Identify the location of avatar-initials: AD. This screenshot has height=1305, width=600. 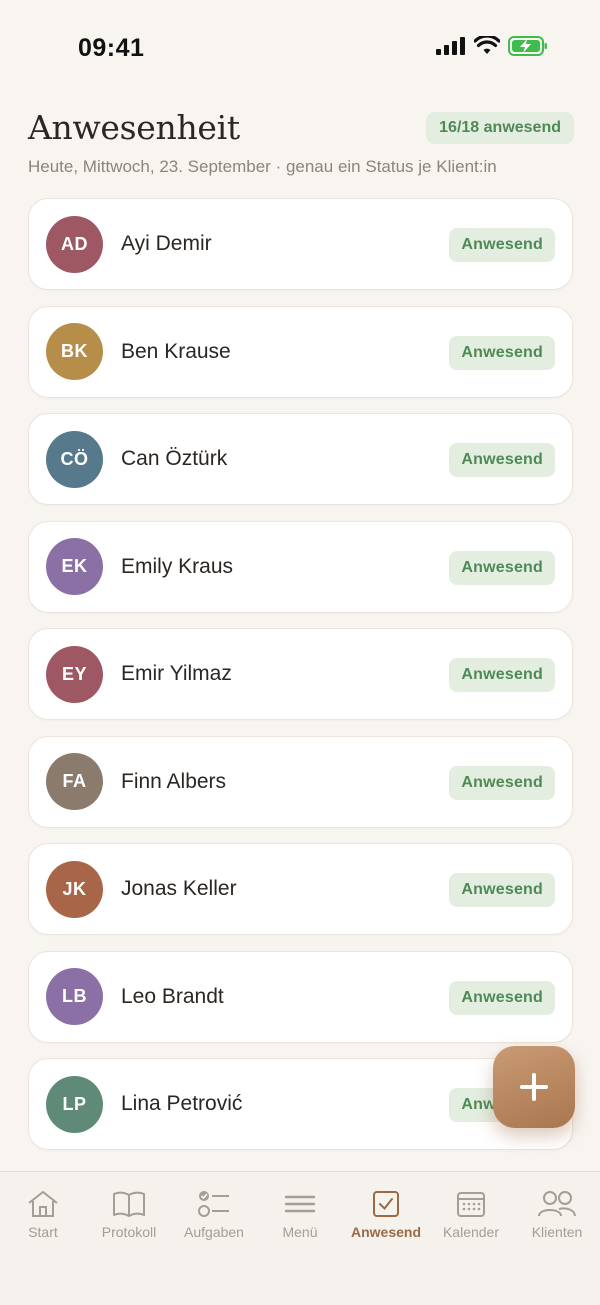
(74, 243).